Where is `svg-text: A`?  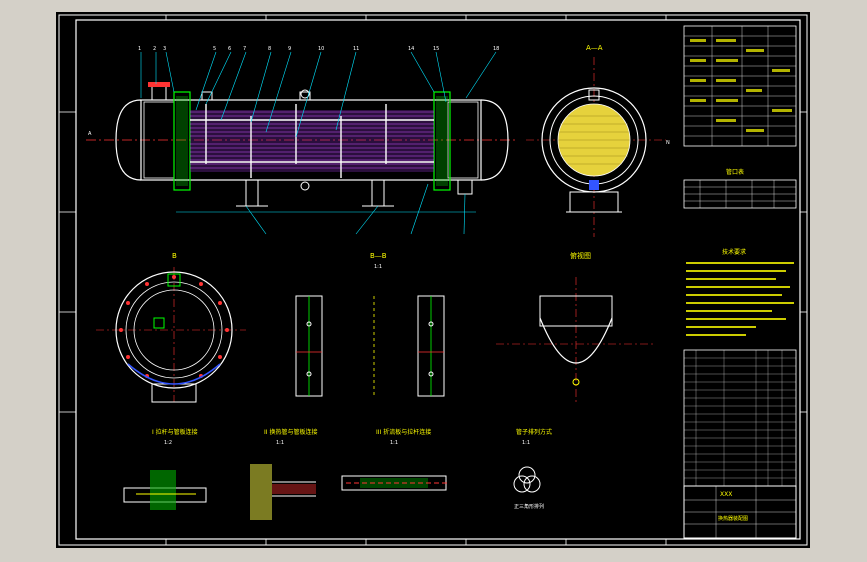
svg-text: A is located at coordinates (90, 134).